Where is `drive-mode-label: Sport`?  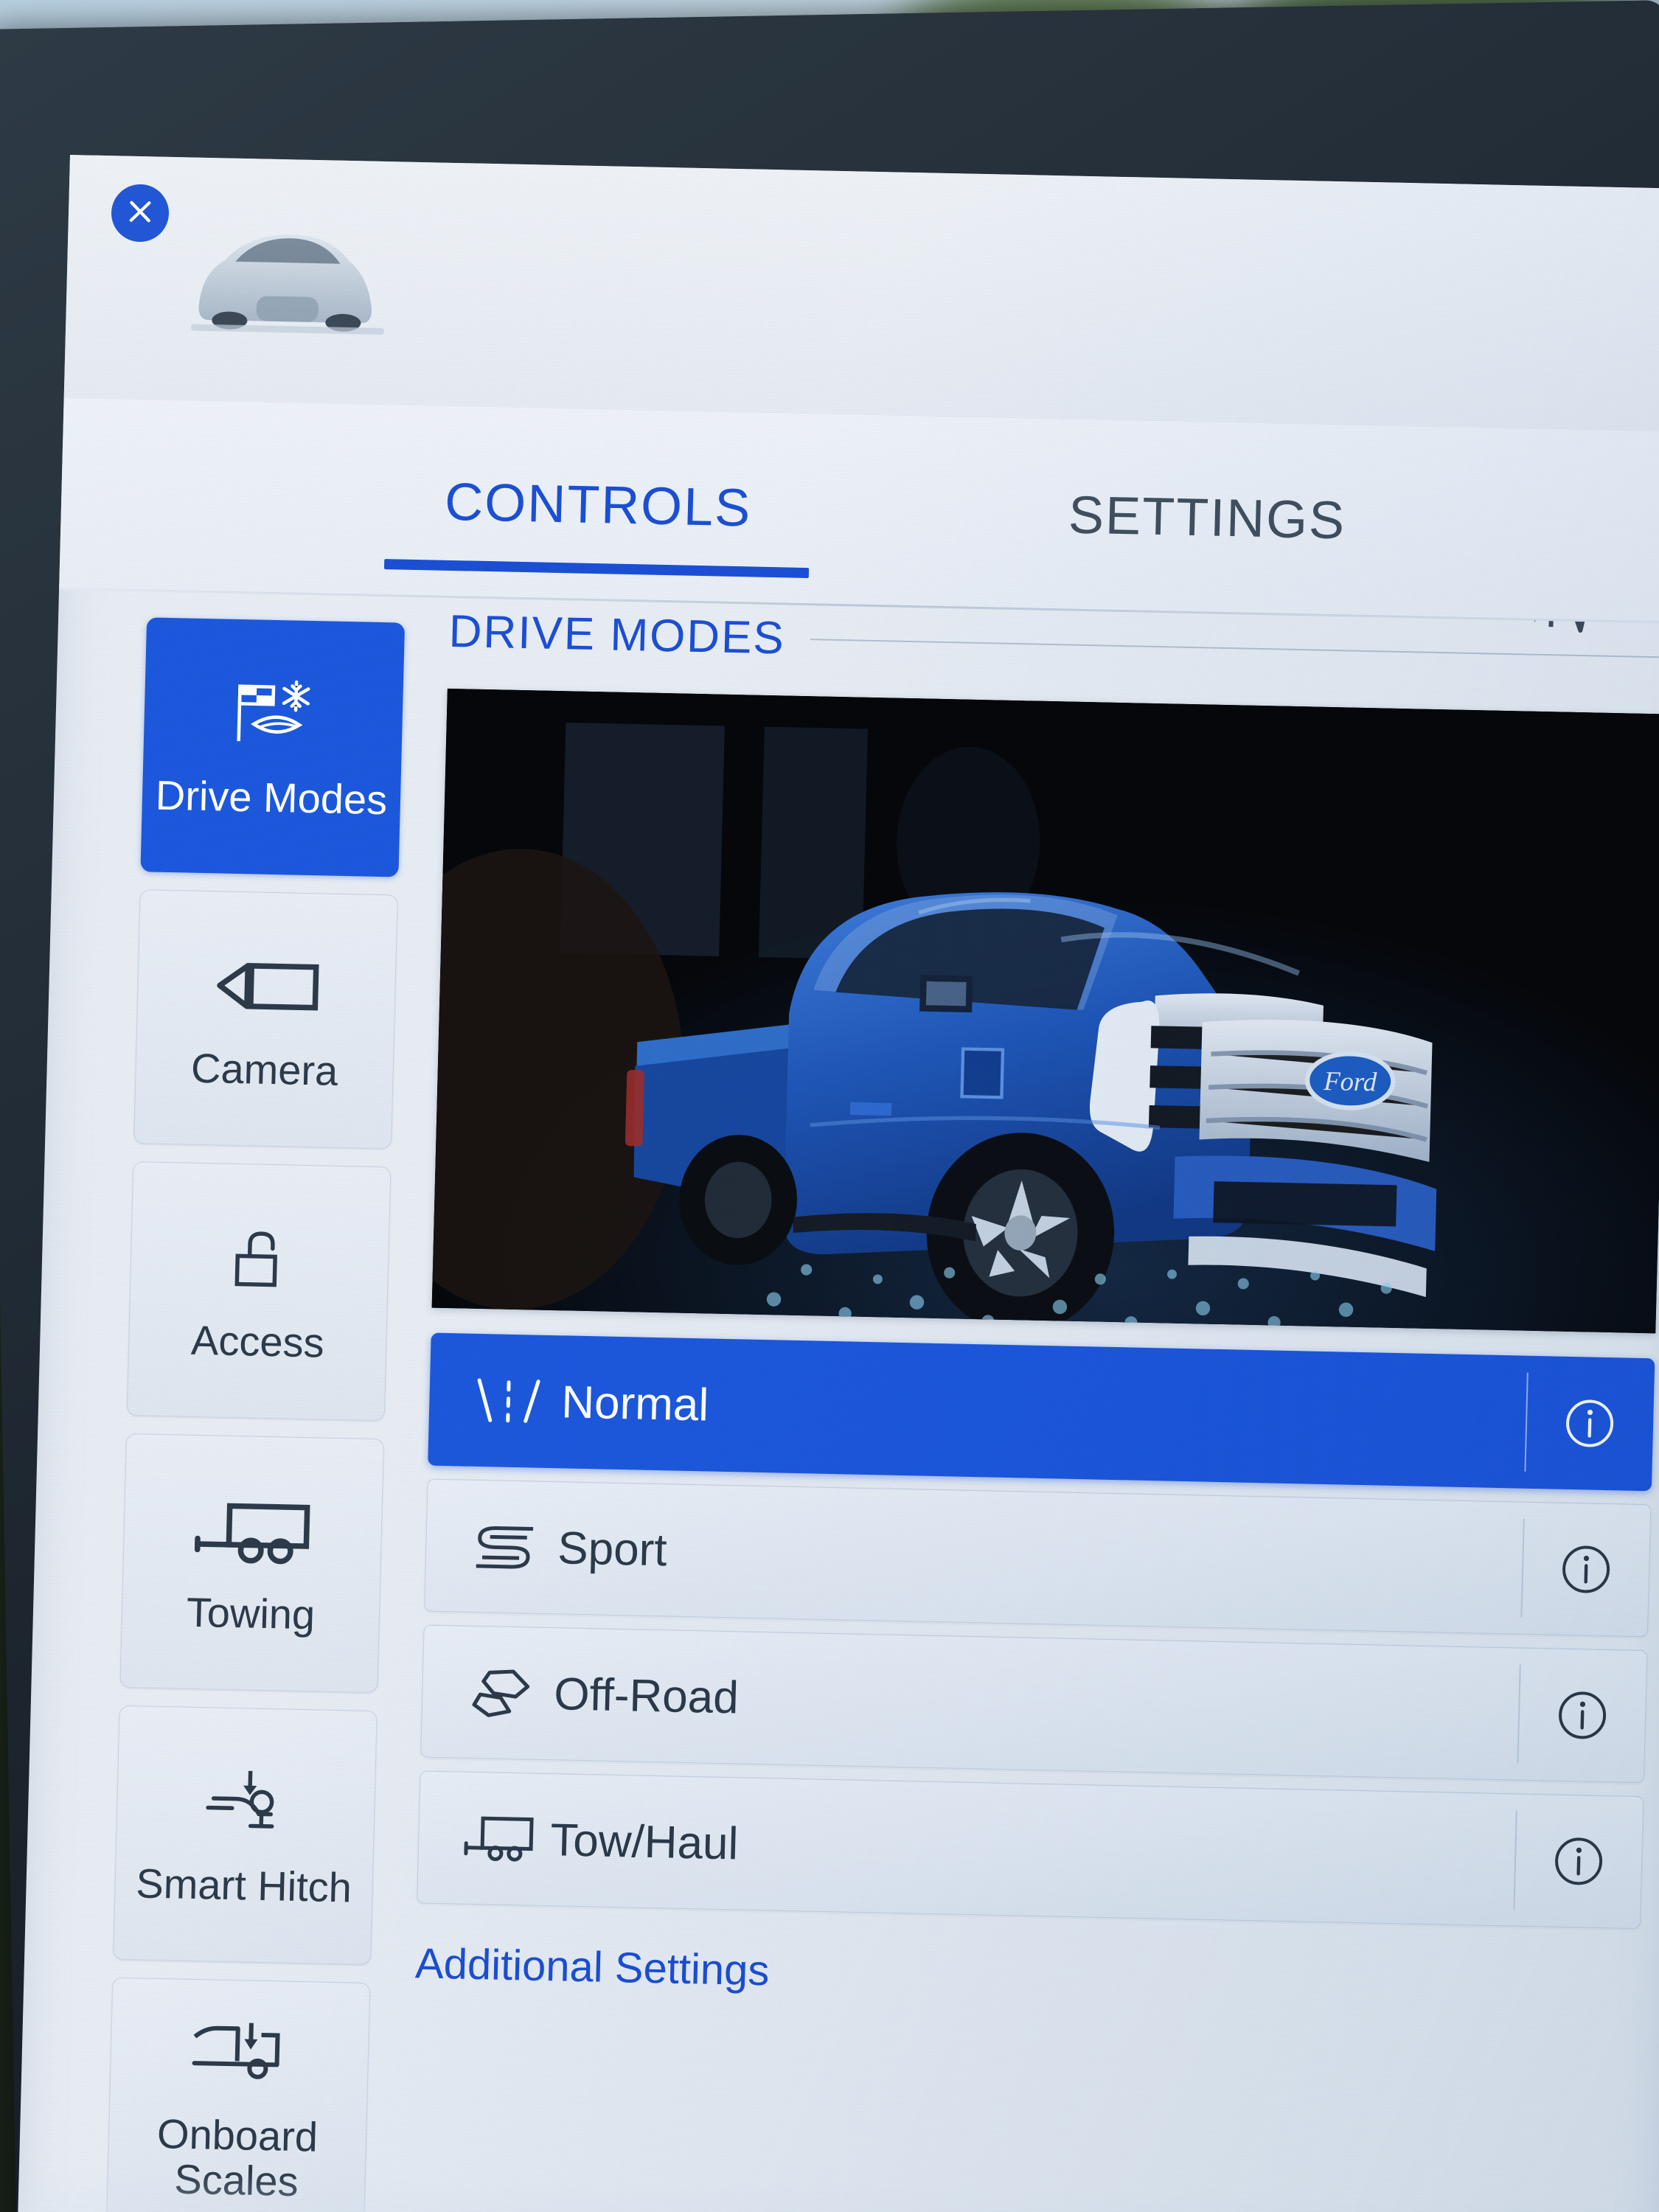 drive-mode-label: Sport is located at coordinates (612, 1549).